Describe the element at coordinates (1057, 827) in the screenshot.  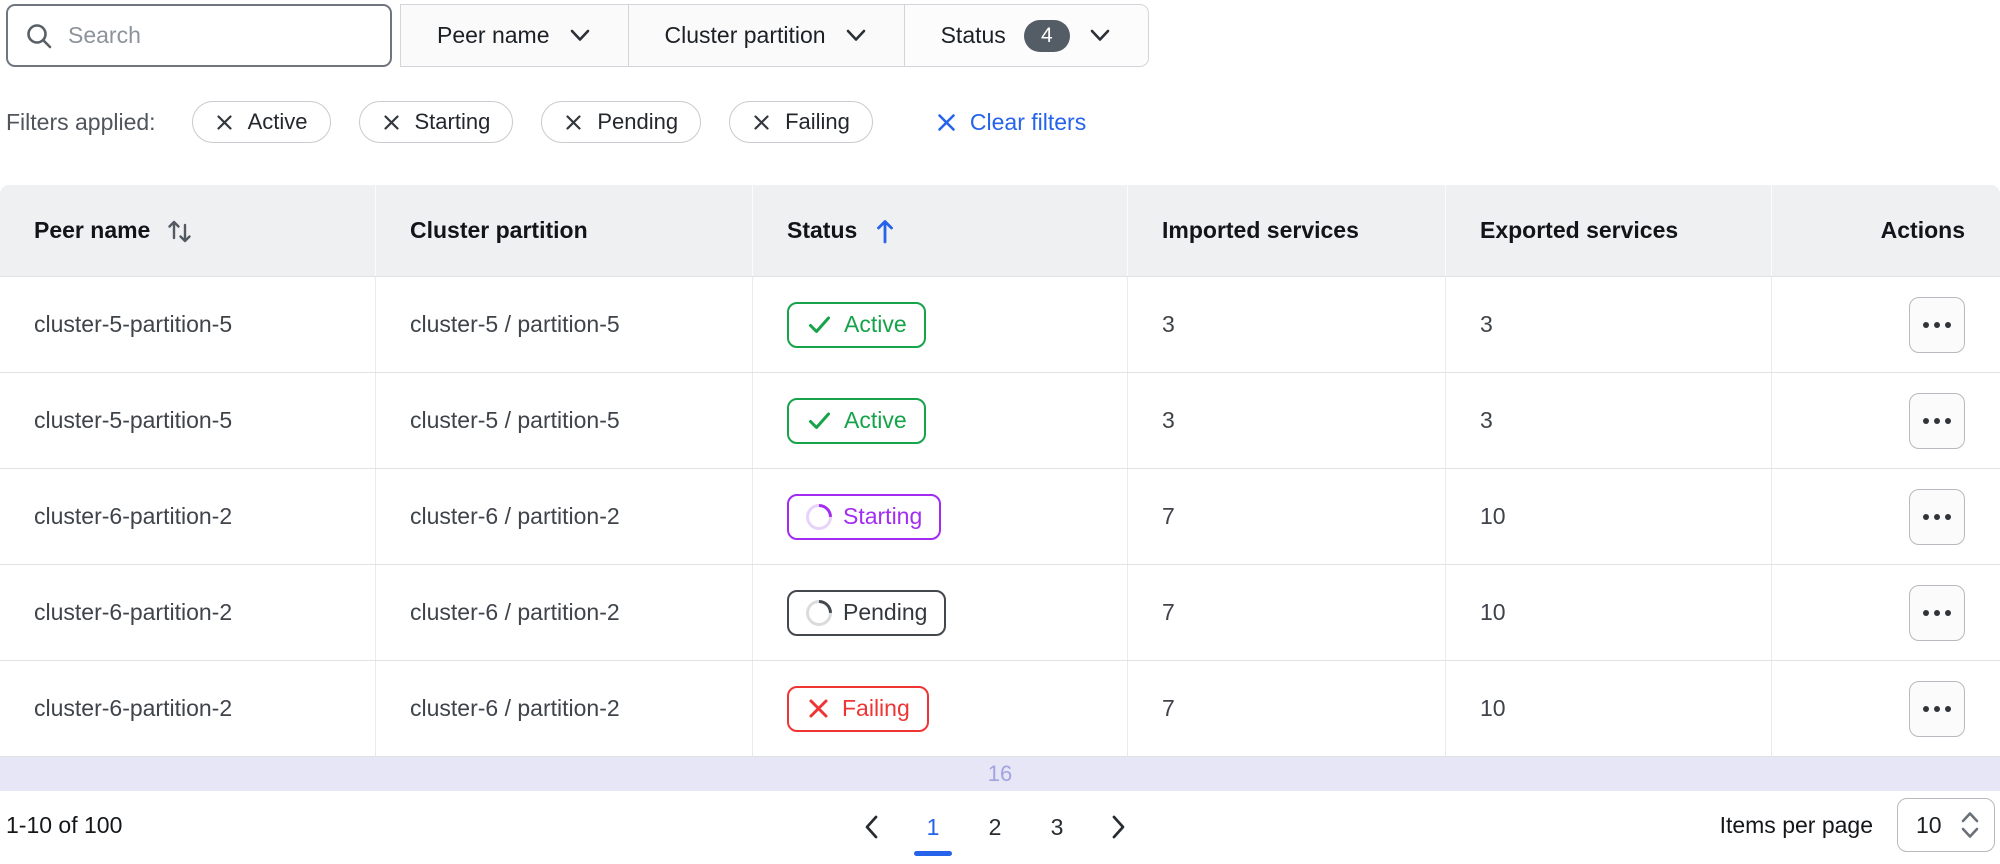
I see `page-button-3: 3` at that location.